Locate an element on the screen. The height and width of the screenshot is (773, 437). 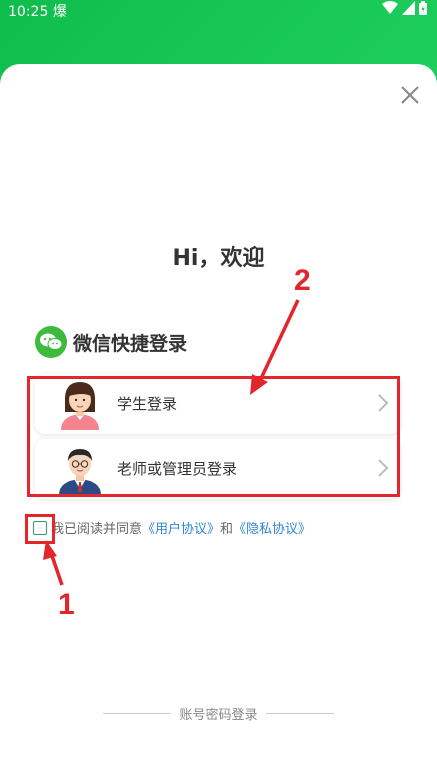
status-bar: 10:25 爆 is located at coordinates (218, 10).